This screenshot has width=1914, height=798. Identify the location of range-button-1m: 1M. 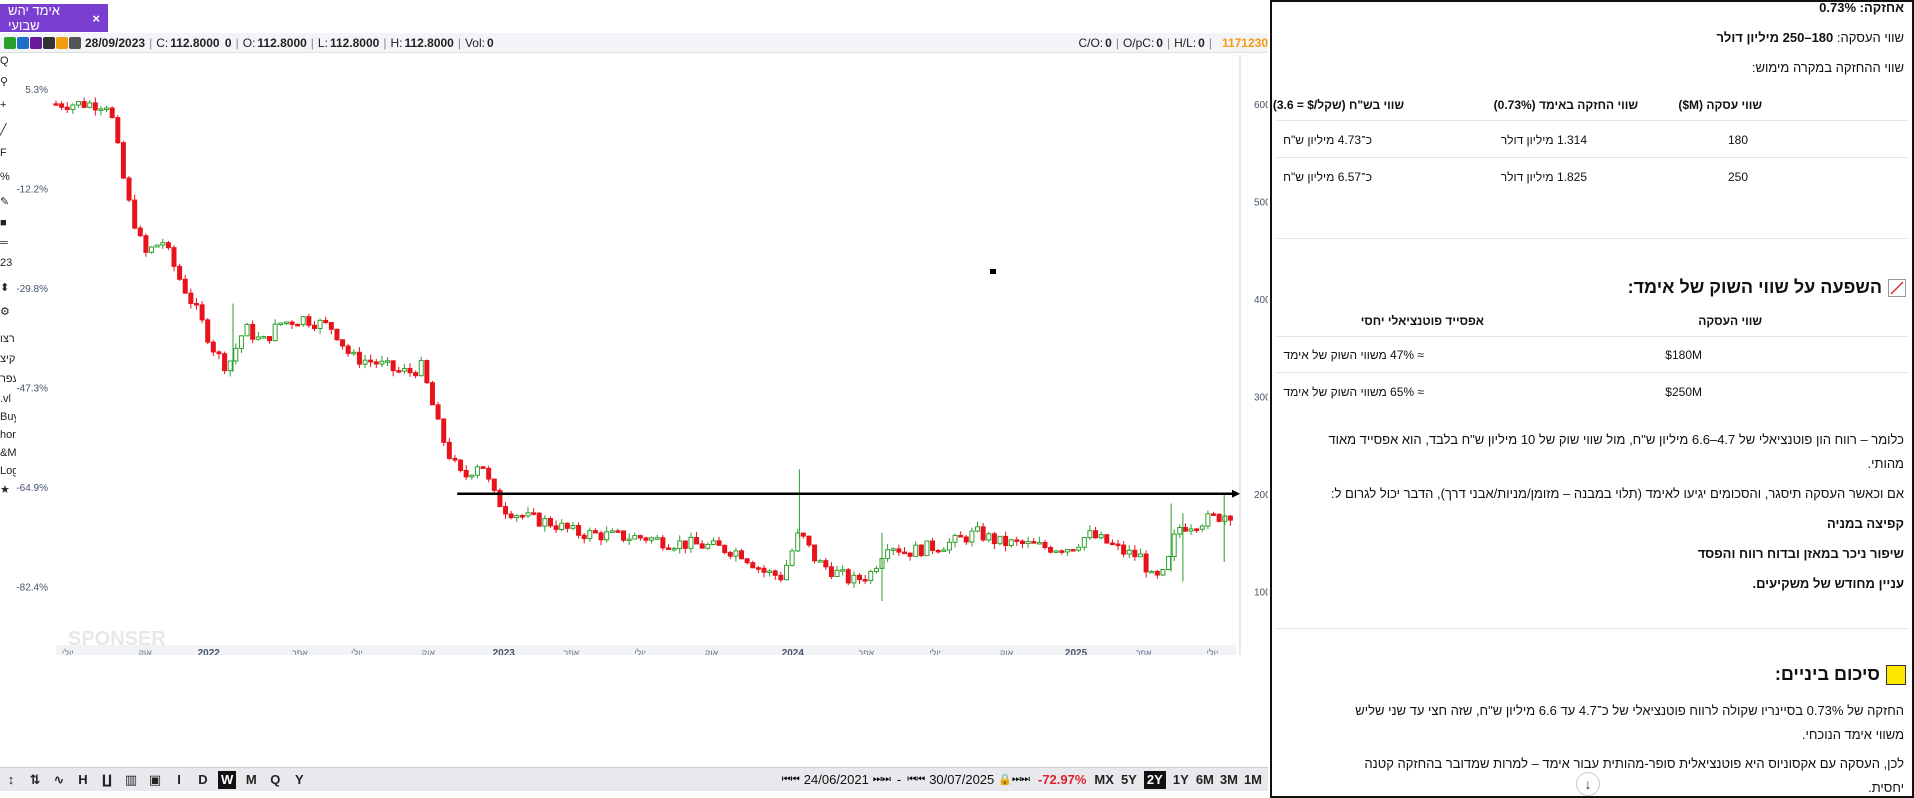
(1253, 780).